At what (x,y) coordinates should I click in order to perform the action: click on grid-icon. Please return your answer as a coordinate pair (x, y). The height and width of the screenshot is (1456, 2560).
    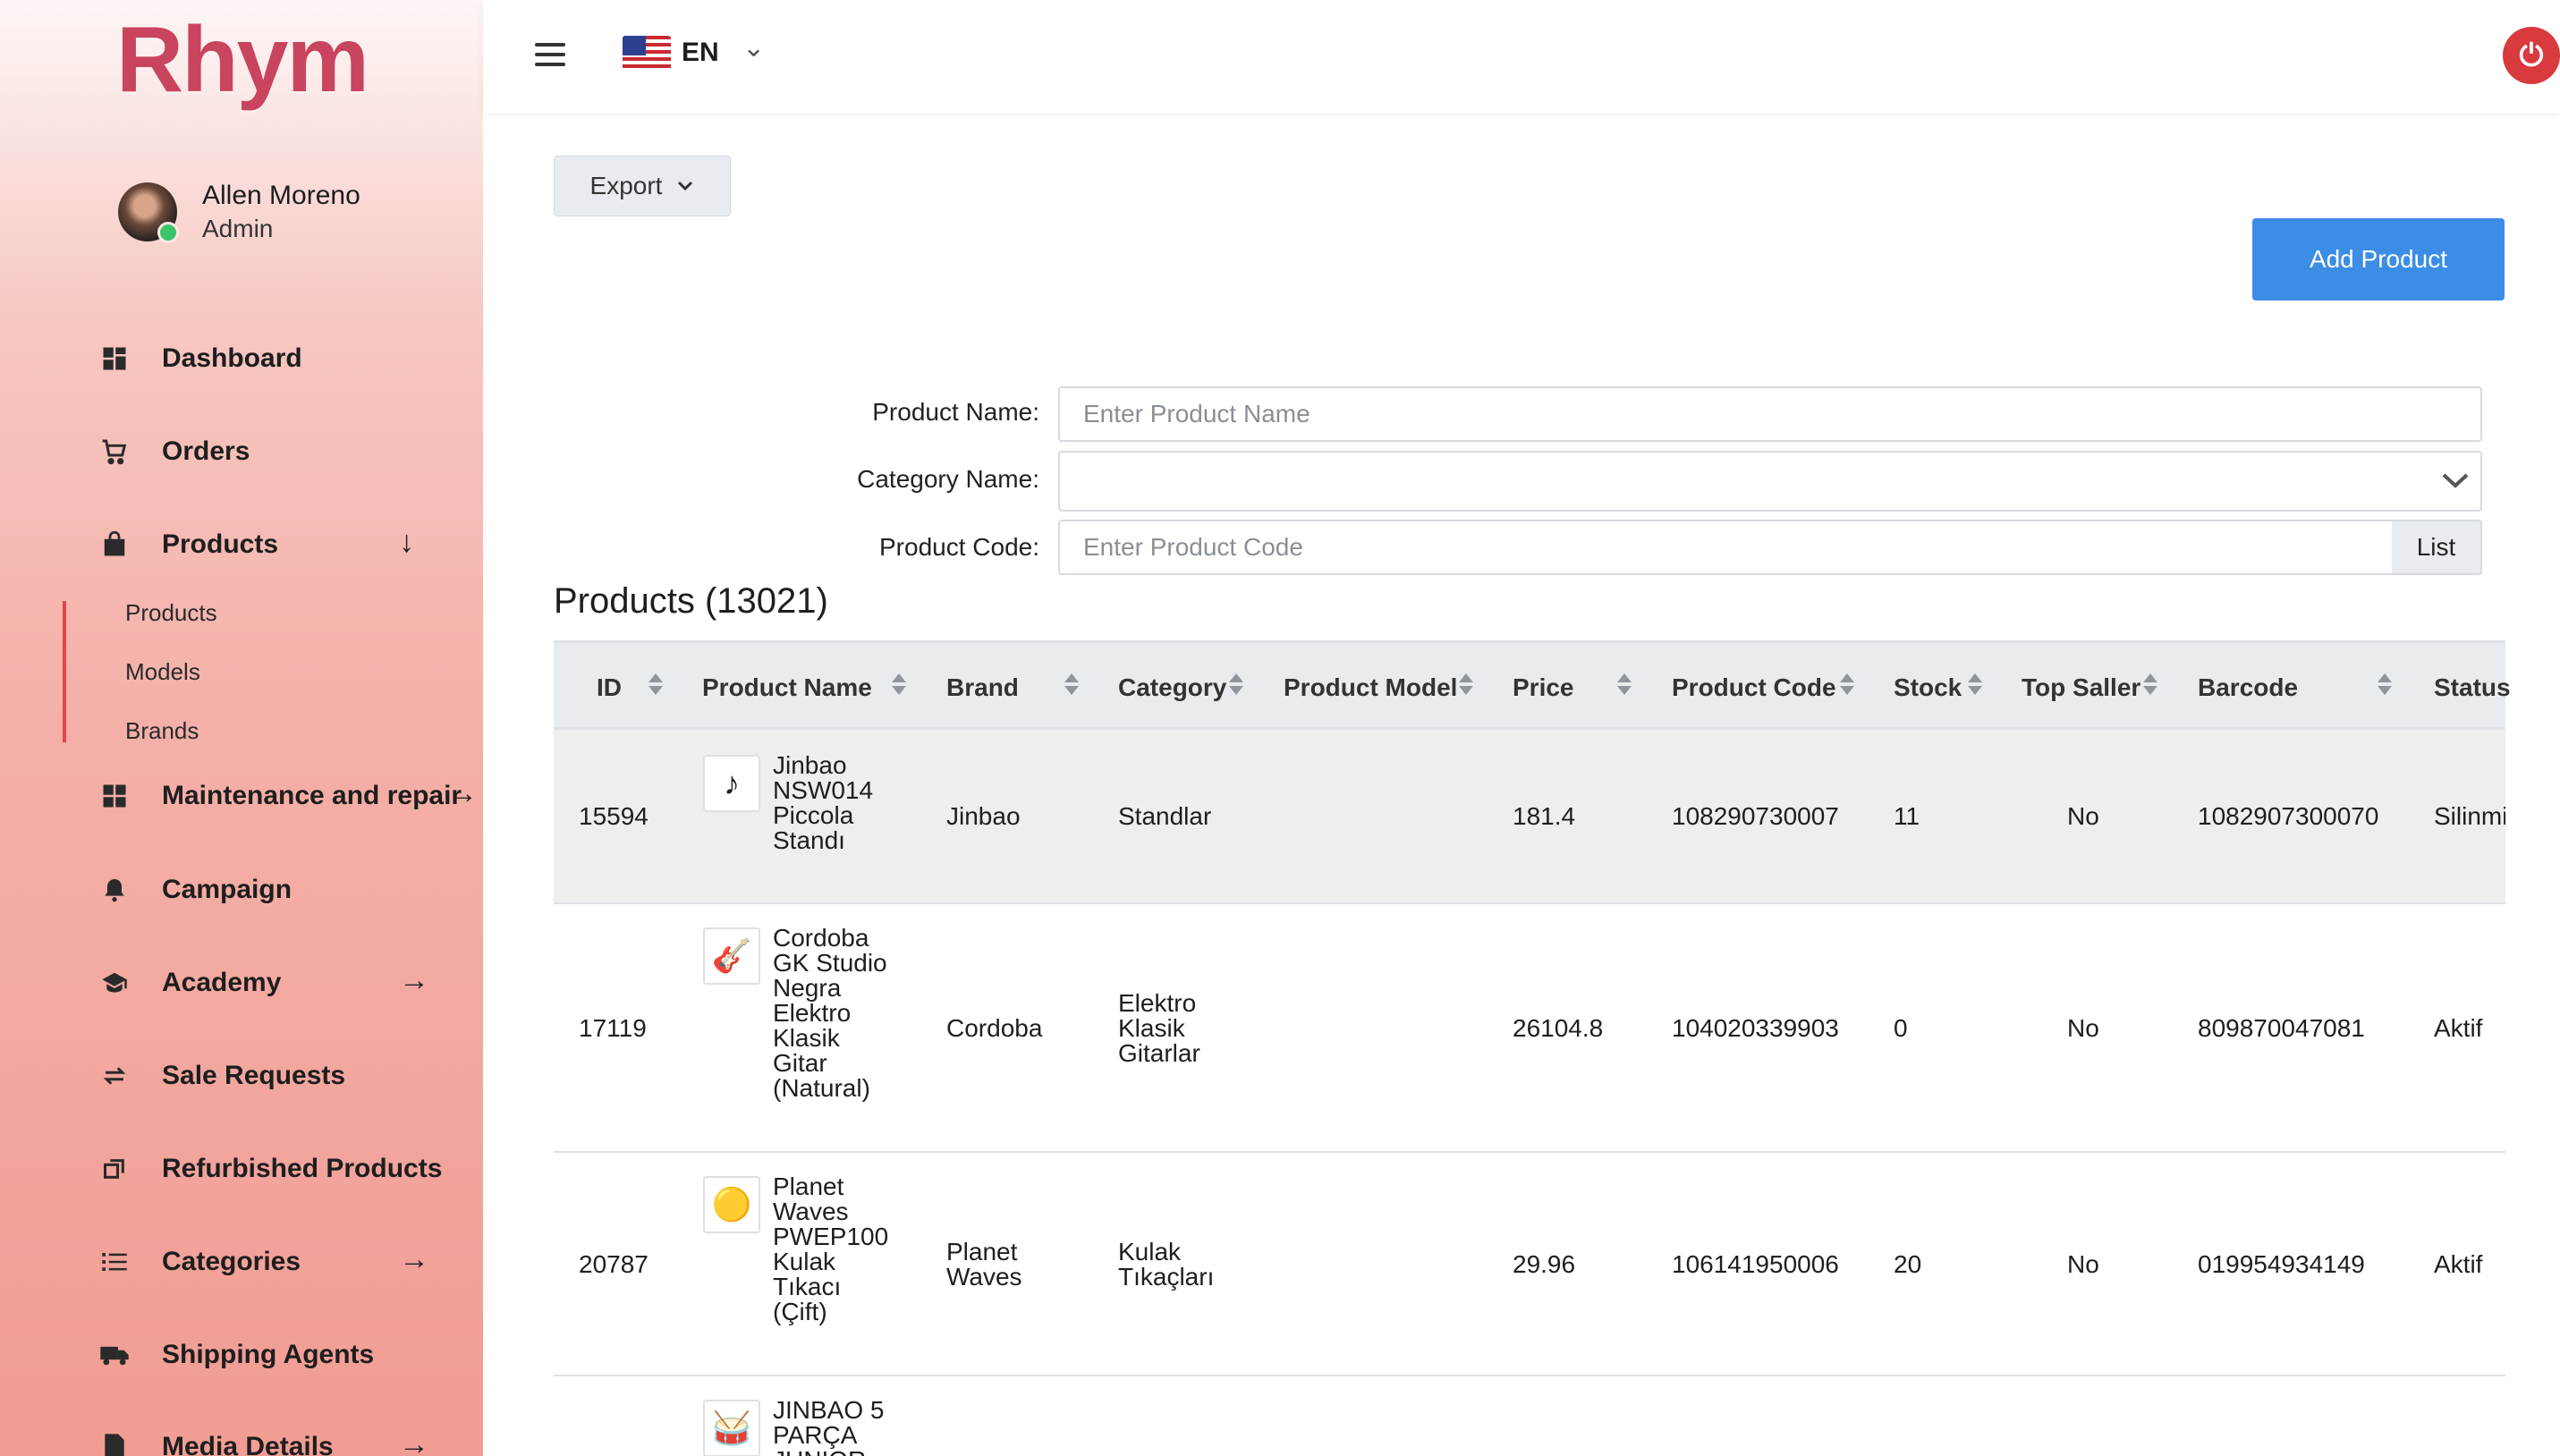
    Looking at the image, I should click on (114, 796).